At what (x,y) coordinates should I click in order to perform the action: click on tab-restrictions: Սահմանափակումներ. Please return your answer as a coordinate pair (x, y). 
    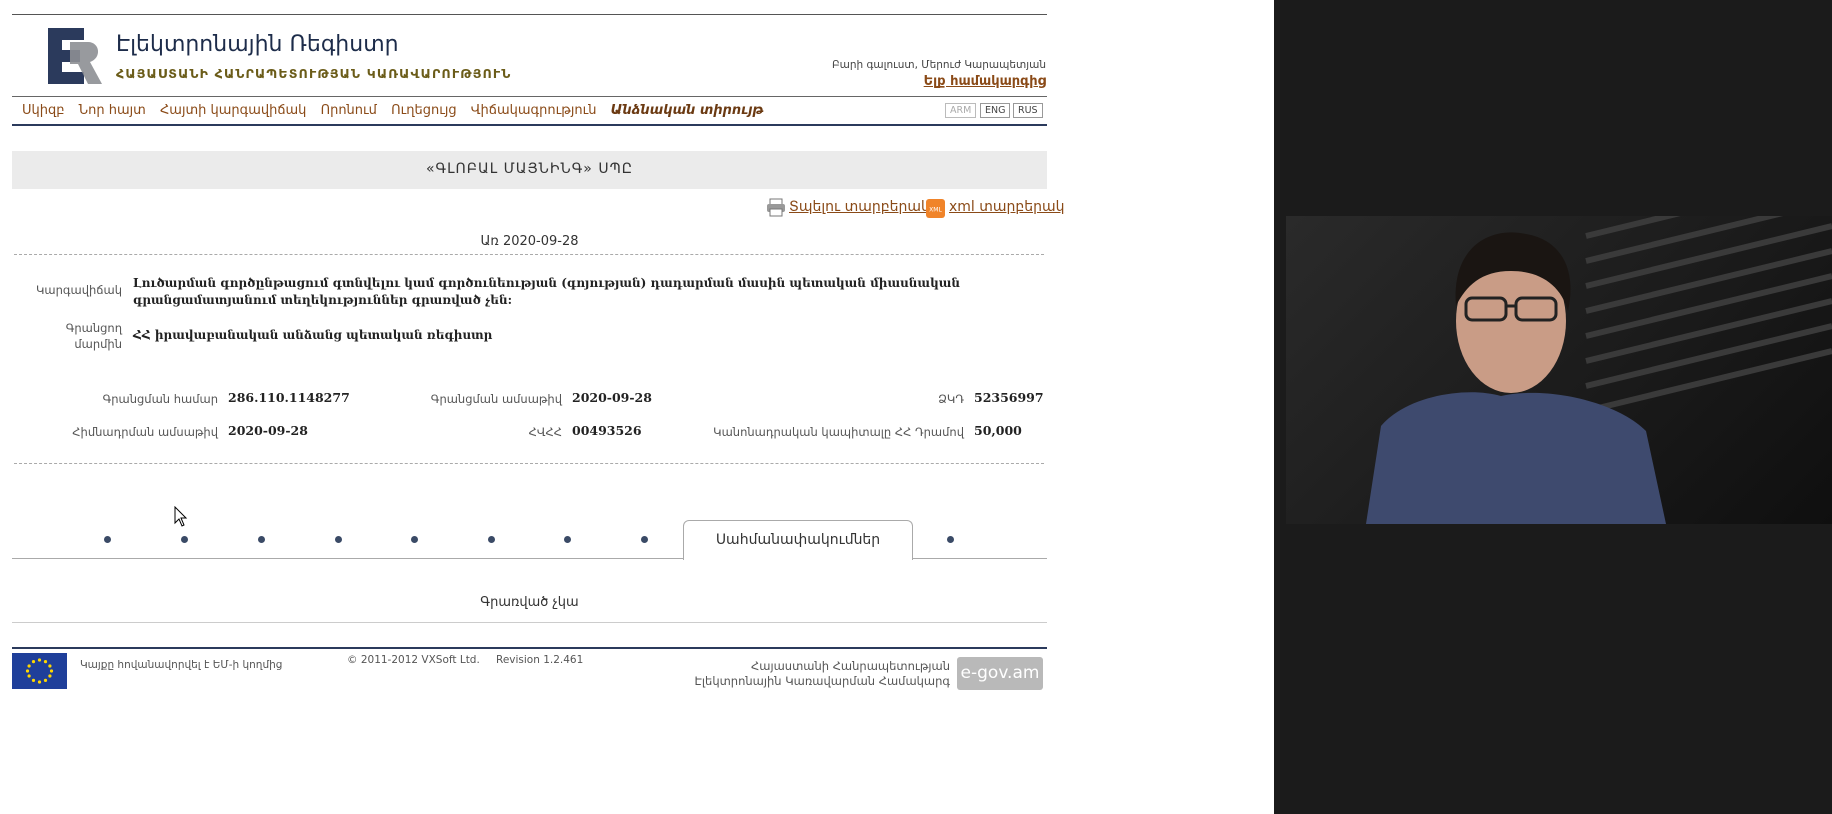
    Looking at the image, I should click on (798, 540).